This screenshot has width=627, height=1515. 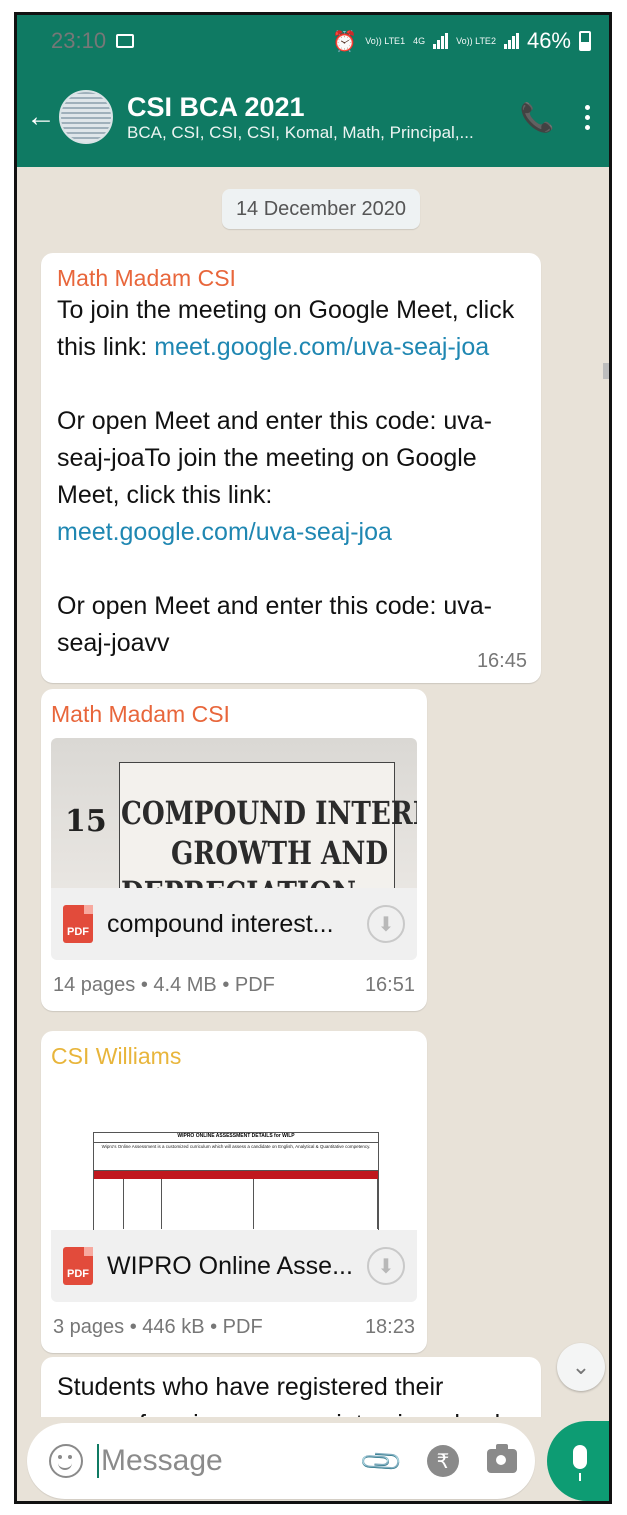 I want to click on text-caret, so click(x=98, y=1461).